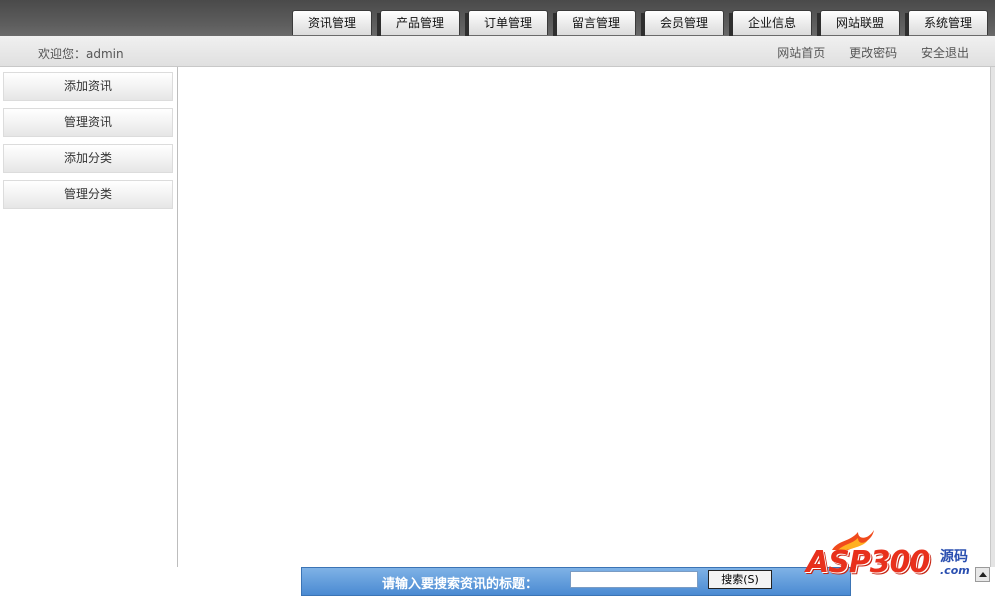 The image size is (995, 596). I want to click on main-frame-scrollbar, so click(992, 317).